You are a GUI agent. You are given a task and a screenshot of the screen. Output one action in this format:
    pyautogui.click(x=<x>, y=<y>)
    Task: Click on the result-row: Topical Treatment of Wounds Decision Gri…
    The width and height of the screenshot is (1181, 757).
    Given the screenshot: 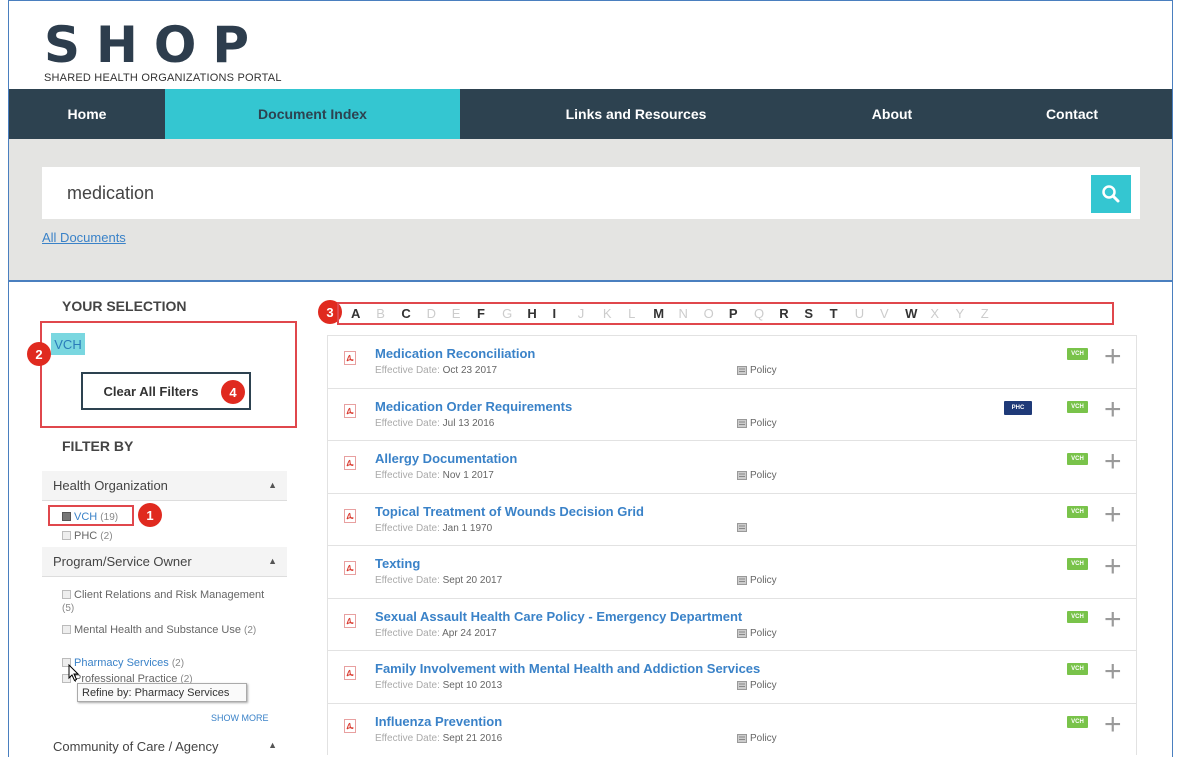 What is the action you would take?
    pyautogui.click(x=732, y=518)
    